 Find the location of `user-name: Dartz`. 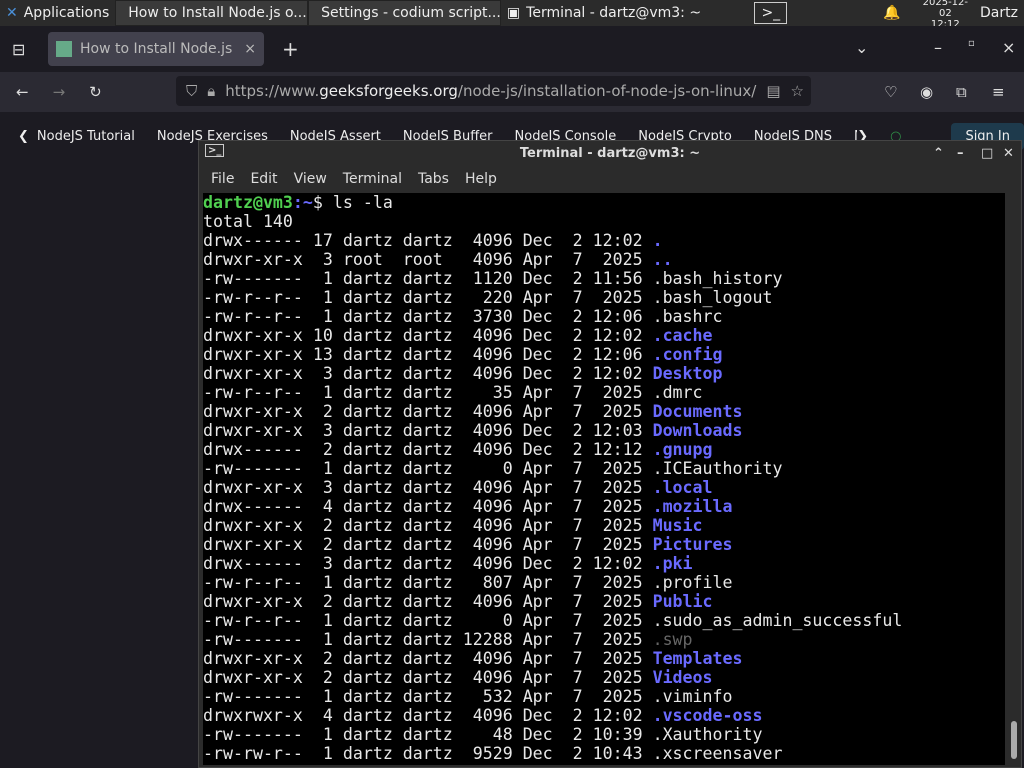

user-name: Dartz is located at coordinates (999, 13).